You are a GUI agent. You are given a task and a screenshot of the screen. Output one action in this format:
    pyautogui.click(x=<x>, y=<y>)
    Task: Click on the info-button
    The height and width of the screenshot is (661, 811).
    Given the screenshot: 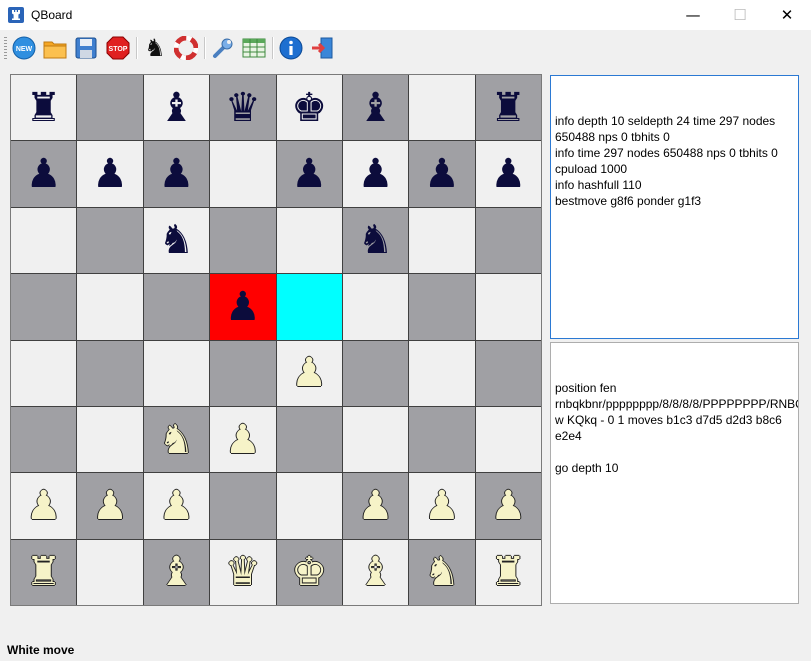 What is the action you would take?
    pyautogui.click(x=291, y=48)
    